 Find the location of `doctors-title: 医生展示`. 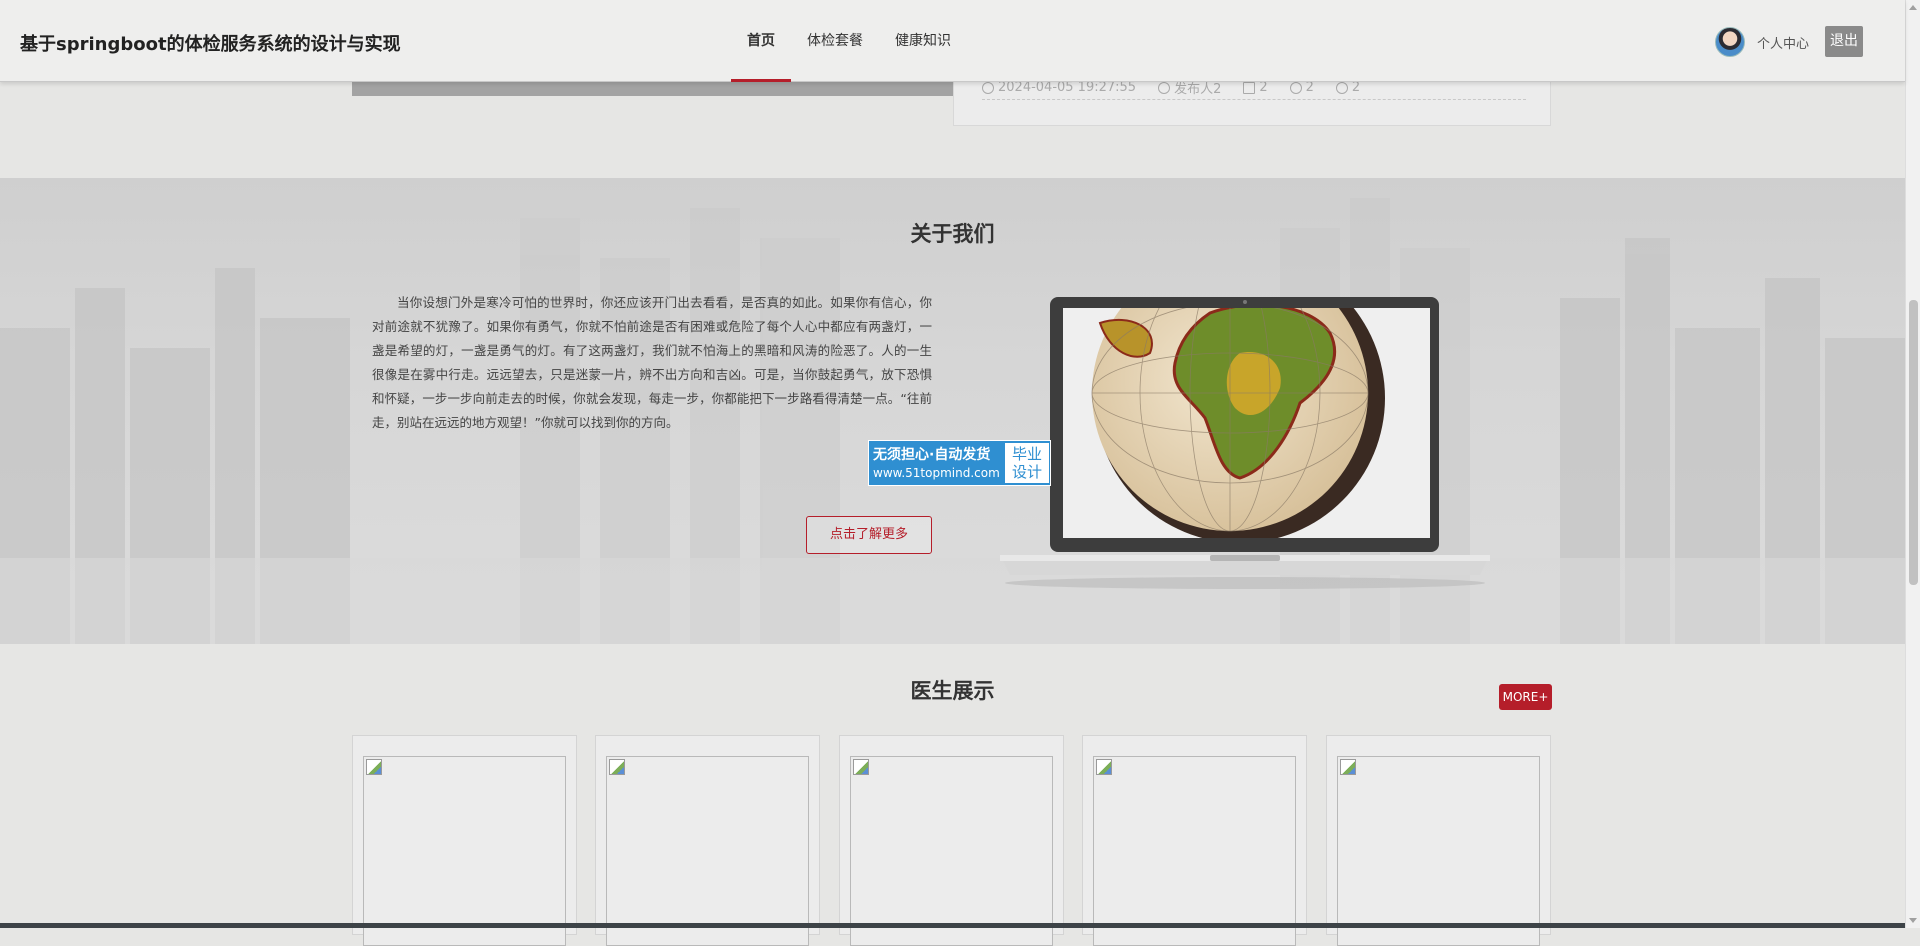

doctors-title: 医生展示 is located at coordinates (952, 691).